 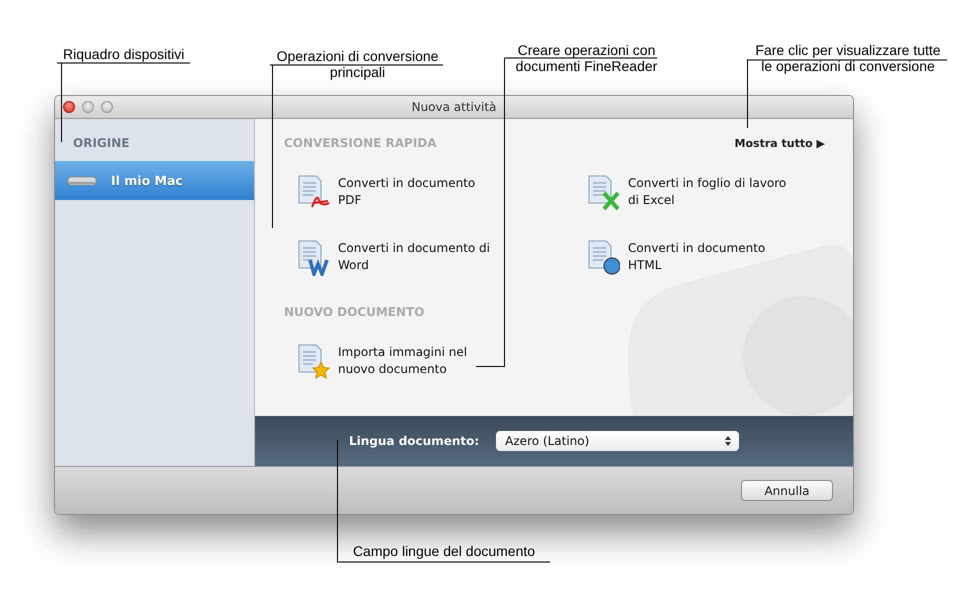 I want to click on callout-label: Riquadro dispositivi, so click(x=124, y=54).